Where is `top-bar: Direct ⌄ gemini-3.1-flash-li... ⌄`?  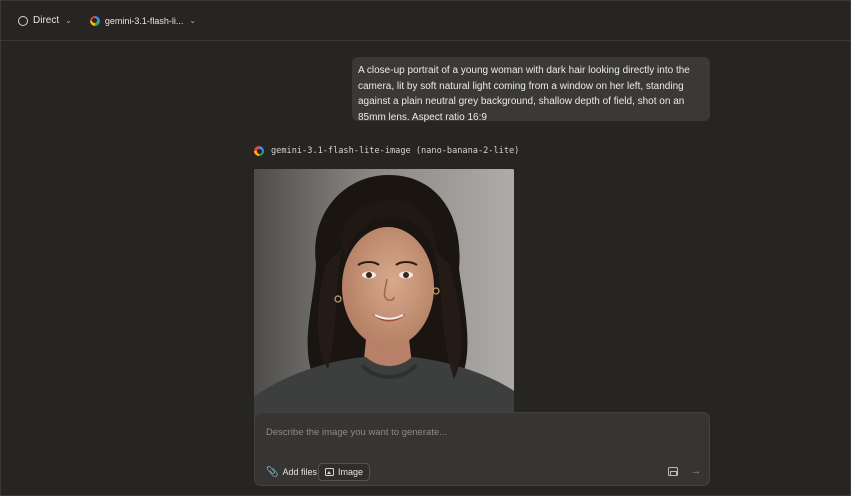 top-bar: Direct ⌄ gemini-3.1-flash-li... ⌄ is located at coordinates (425, 21).